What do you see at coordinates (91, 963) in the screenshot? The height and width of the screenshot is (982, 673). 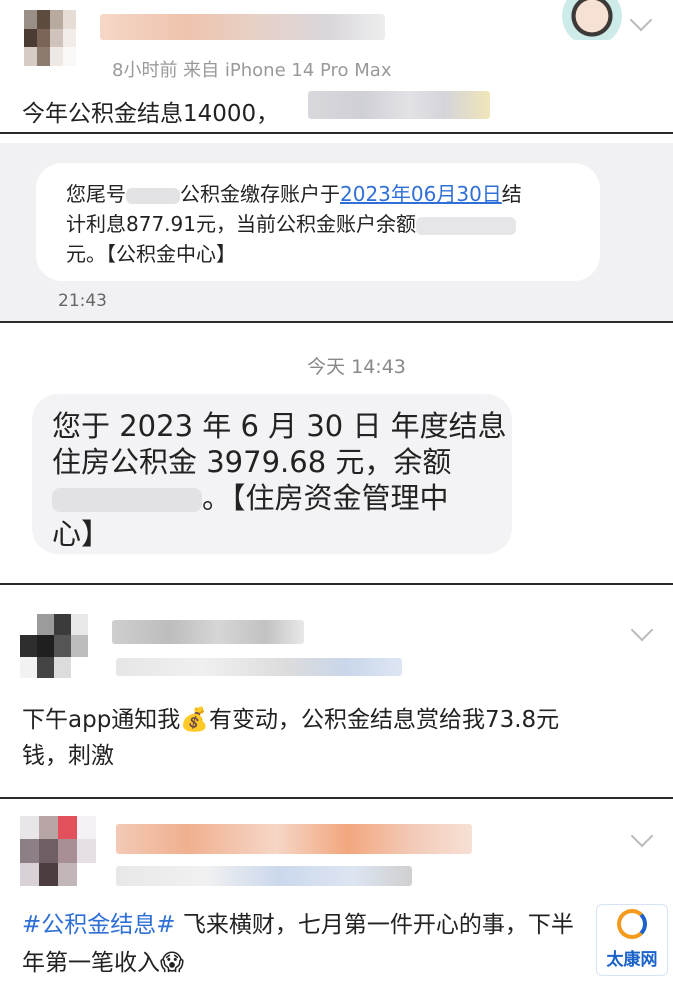 I see `text-segment: 年第一笔收入` at bounding box center [91, 963].